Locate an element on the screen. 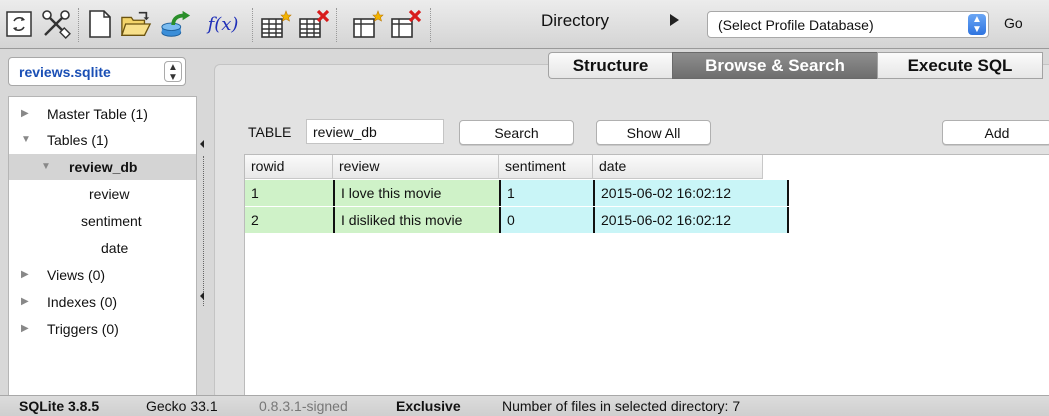  add-record-button: Add is located at coordinates (995, 132).